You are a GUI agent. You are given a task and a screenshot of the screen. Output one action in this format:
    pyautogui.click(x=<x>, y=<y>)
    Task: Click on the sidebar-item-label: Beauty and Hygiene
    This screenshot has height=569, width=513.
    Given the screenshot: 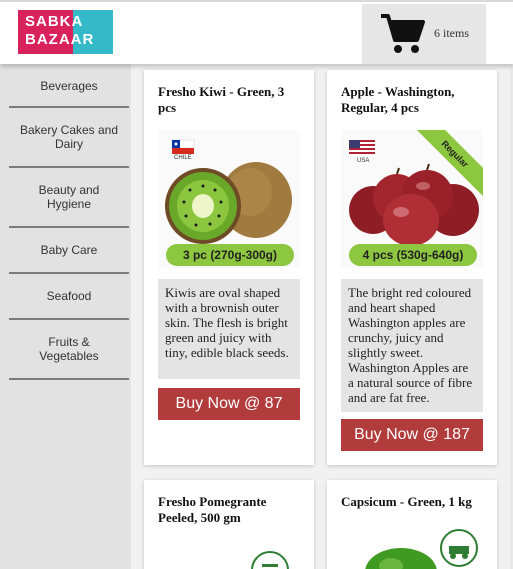 What is the action you would take?
    pyautogui.click(x=69, y=197)
    